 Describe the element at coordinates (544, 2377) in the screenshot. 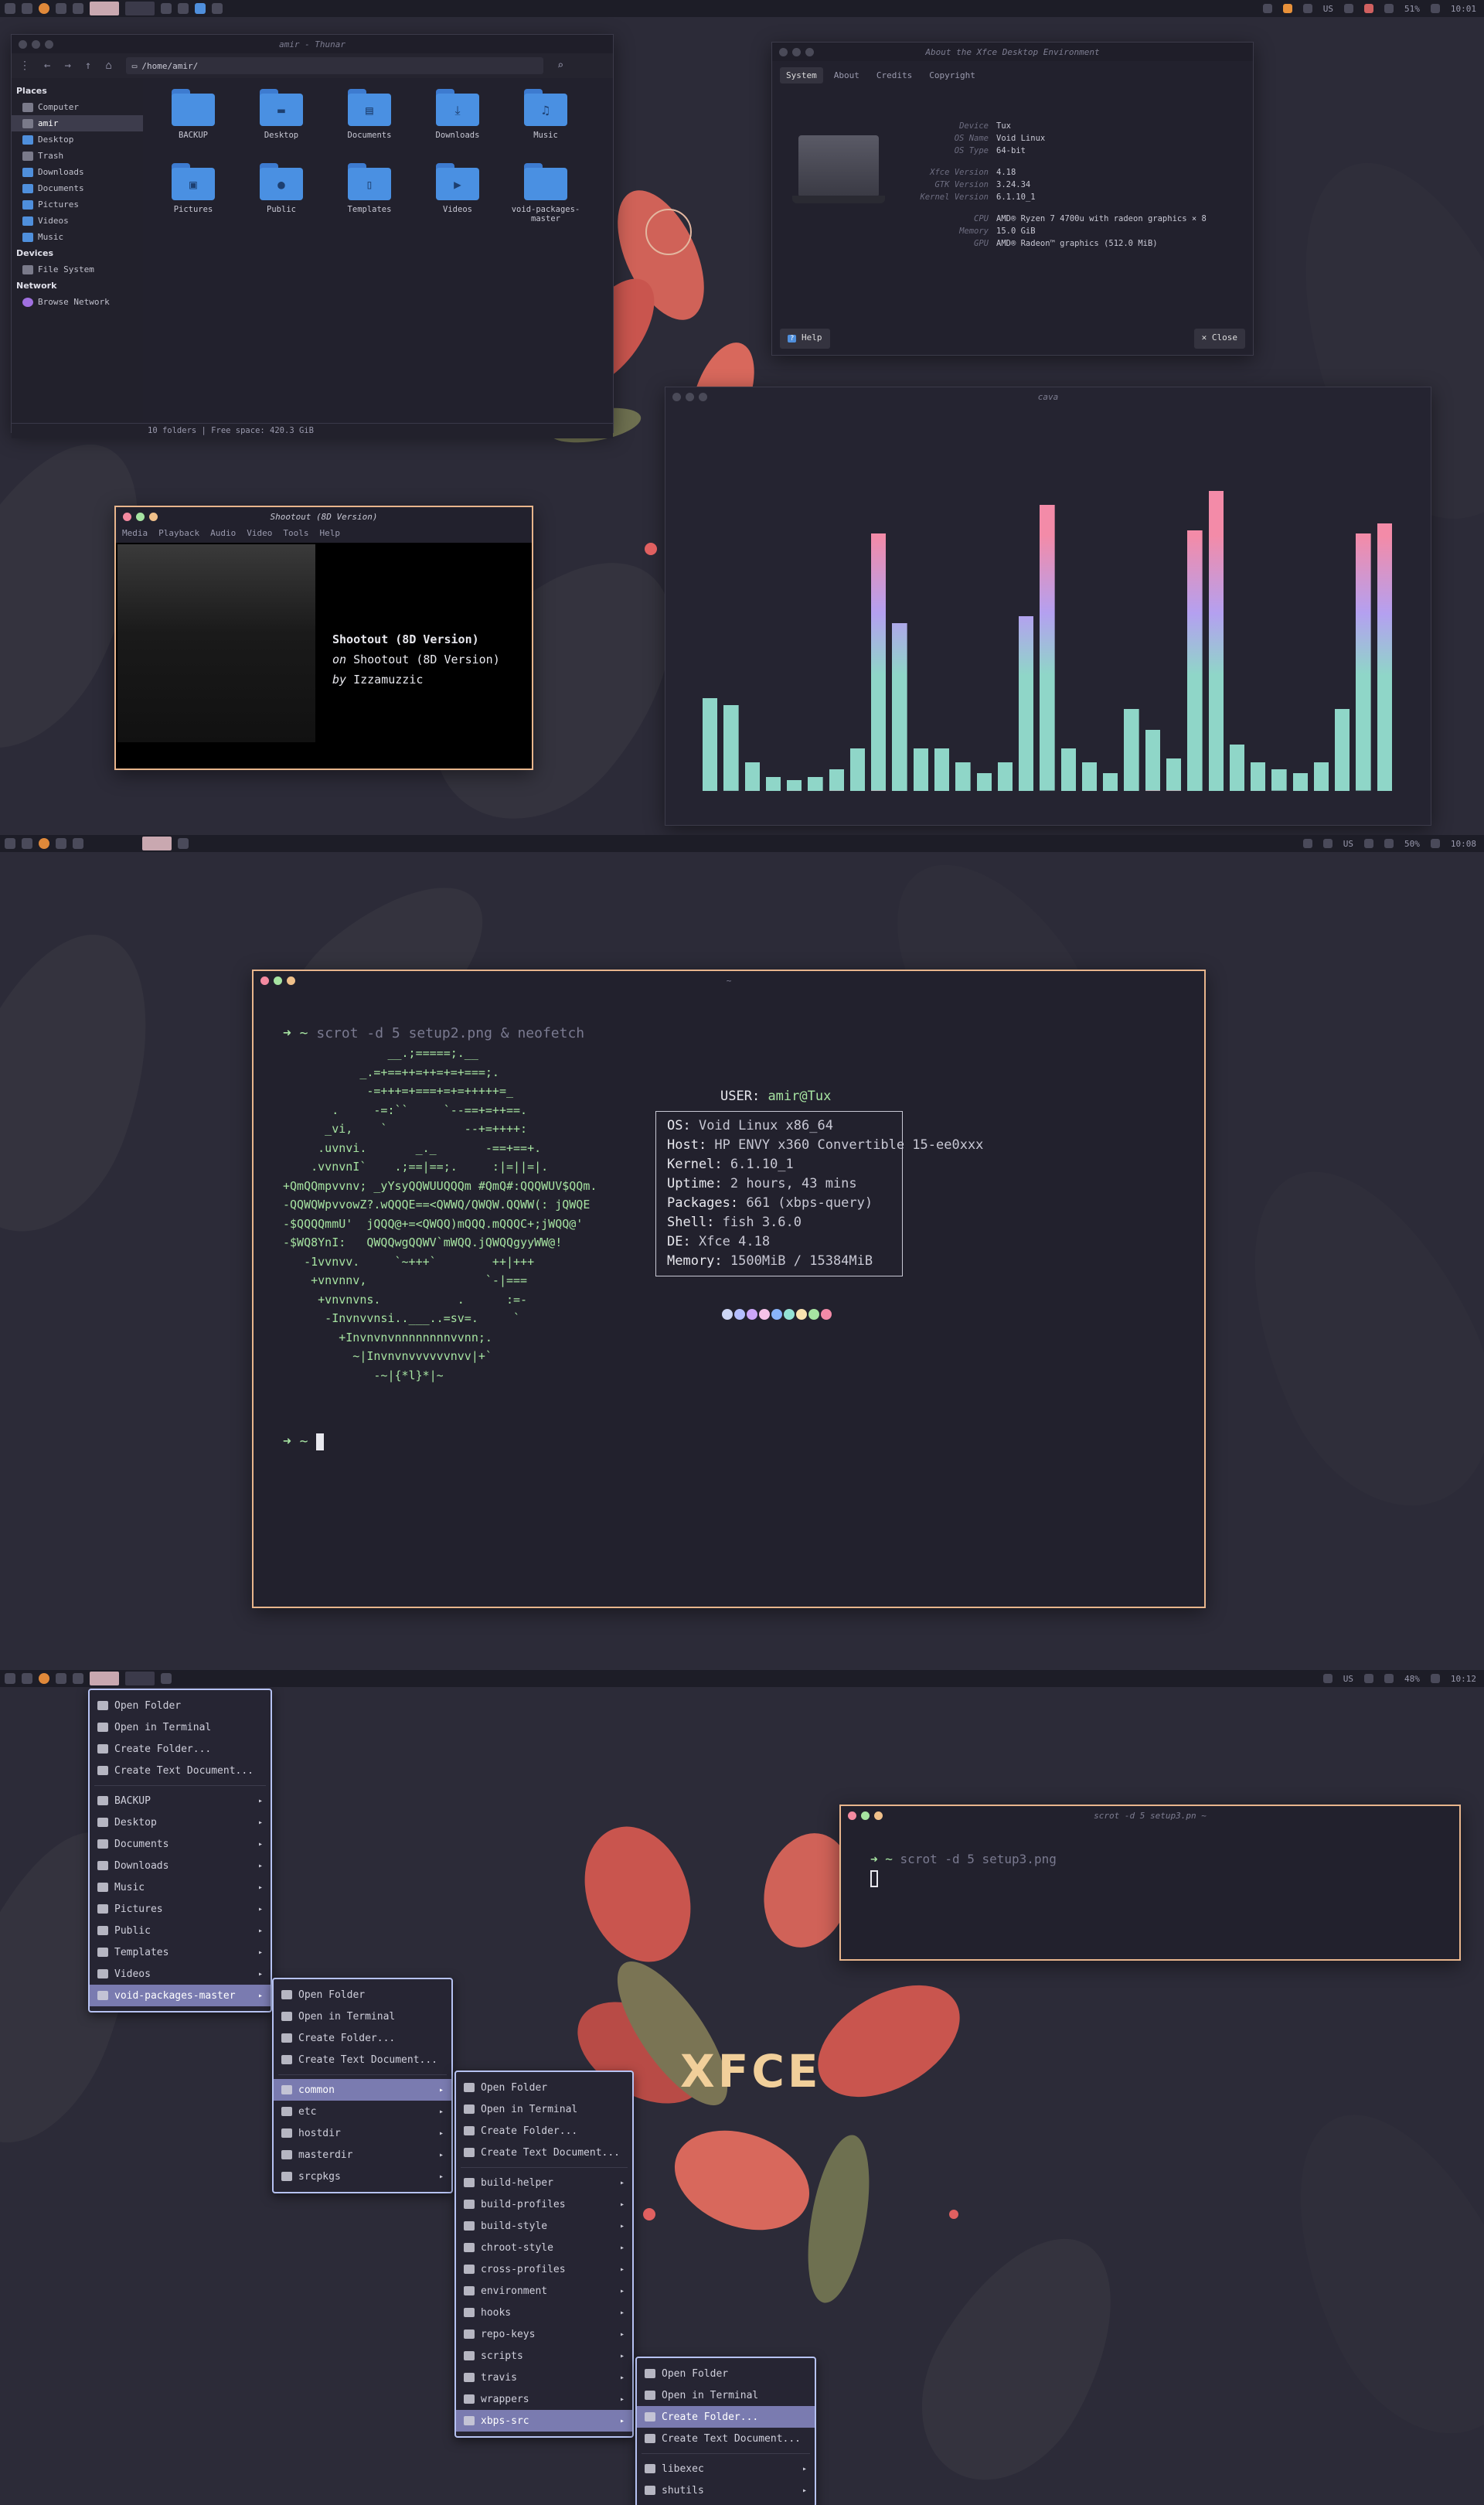

I see `menu-folder-item: travis ▸` at that location.